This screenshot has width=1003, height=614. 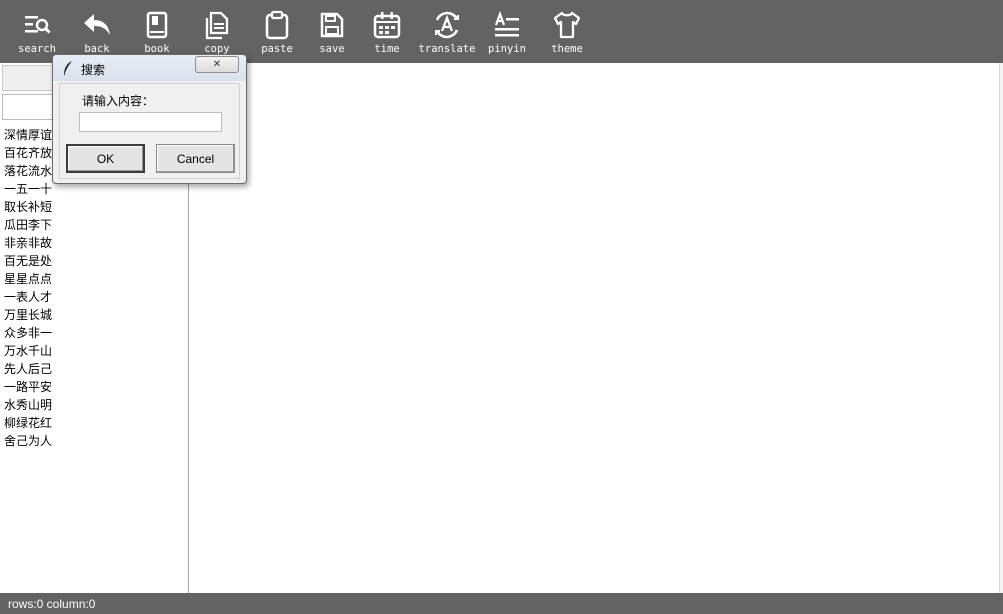 I want to click on back-arrow-icon, so click(x=97, y=24).